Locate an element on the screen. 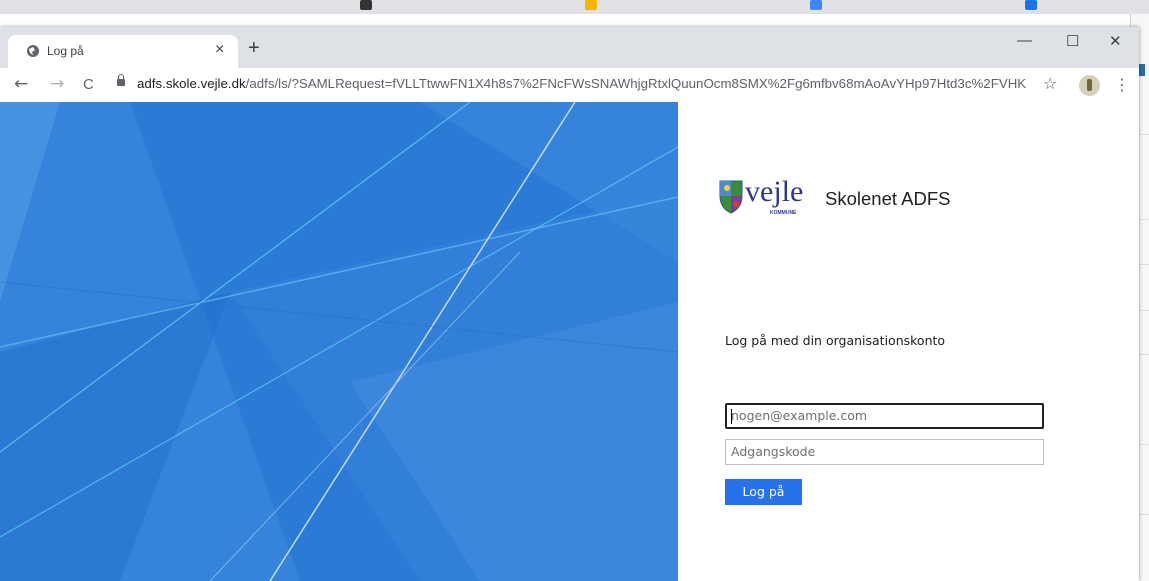  reload-button: C is located at coordinates (88, 84).